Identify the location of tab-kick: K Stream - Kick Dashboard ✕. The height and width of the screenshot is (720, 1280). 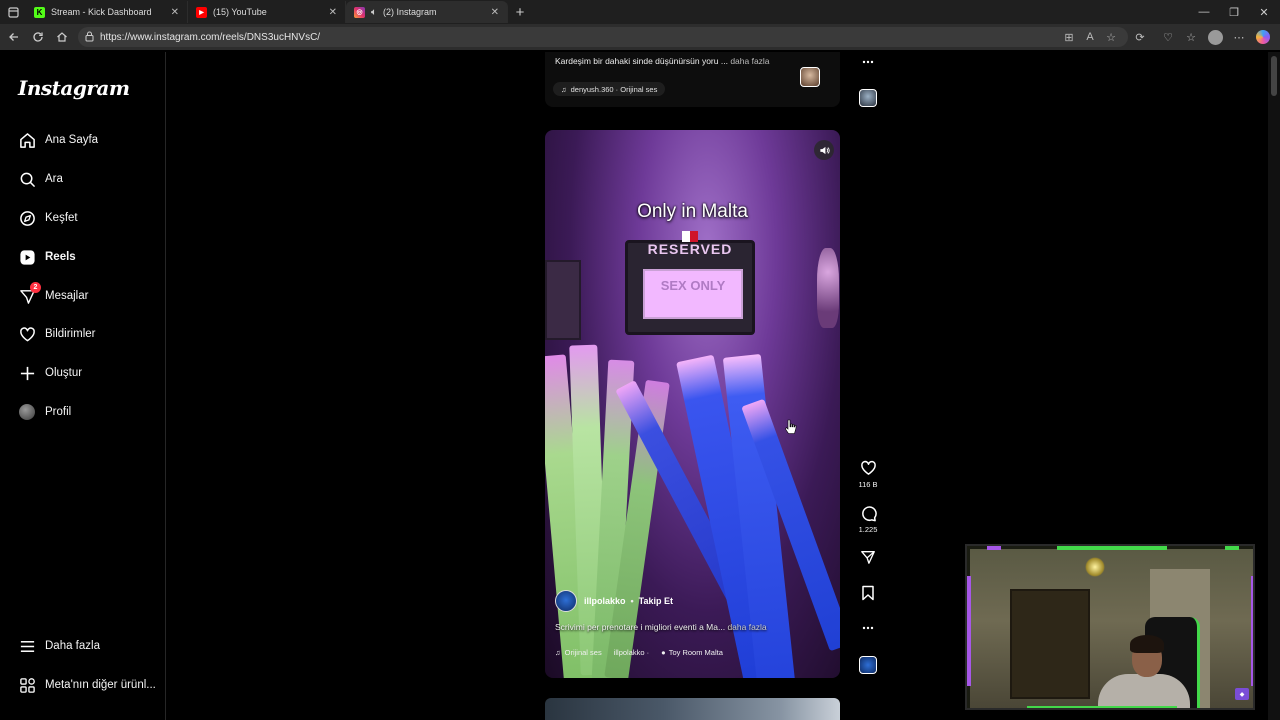
(107, 12).